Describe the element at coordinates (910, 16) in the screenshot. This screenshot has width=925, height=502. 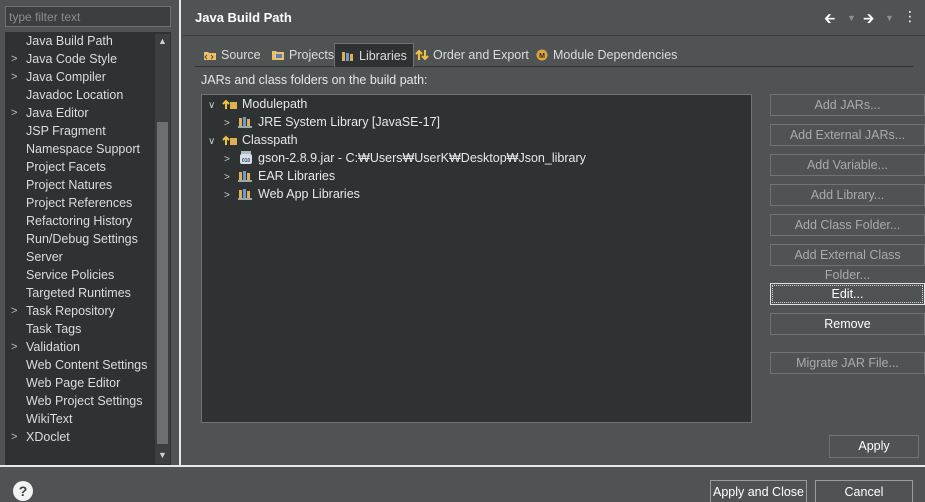
I see `more-options-icon: ⋮` at that location.